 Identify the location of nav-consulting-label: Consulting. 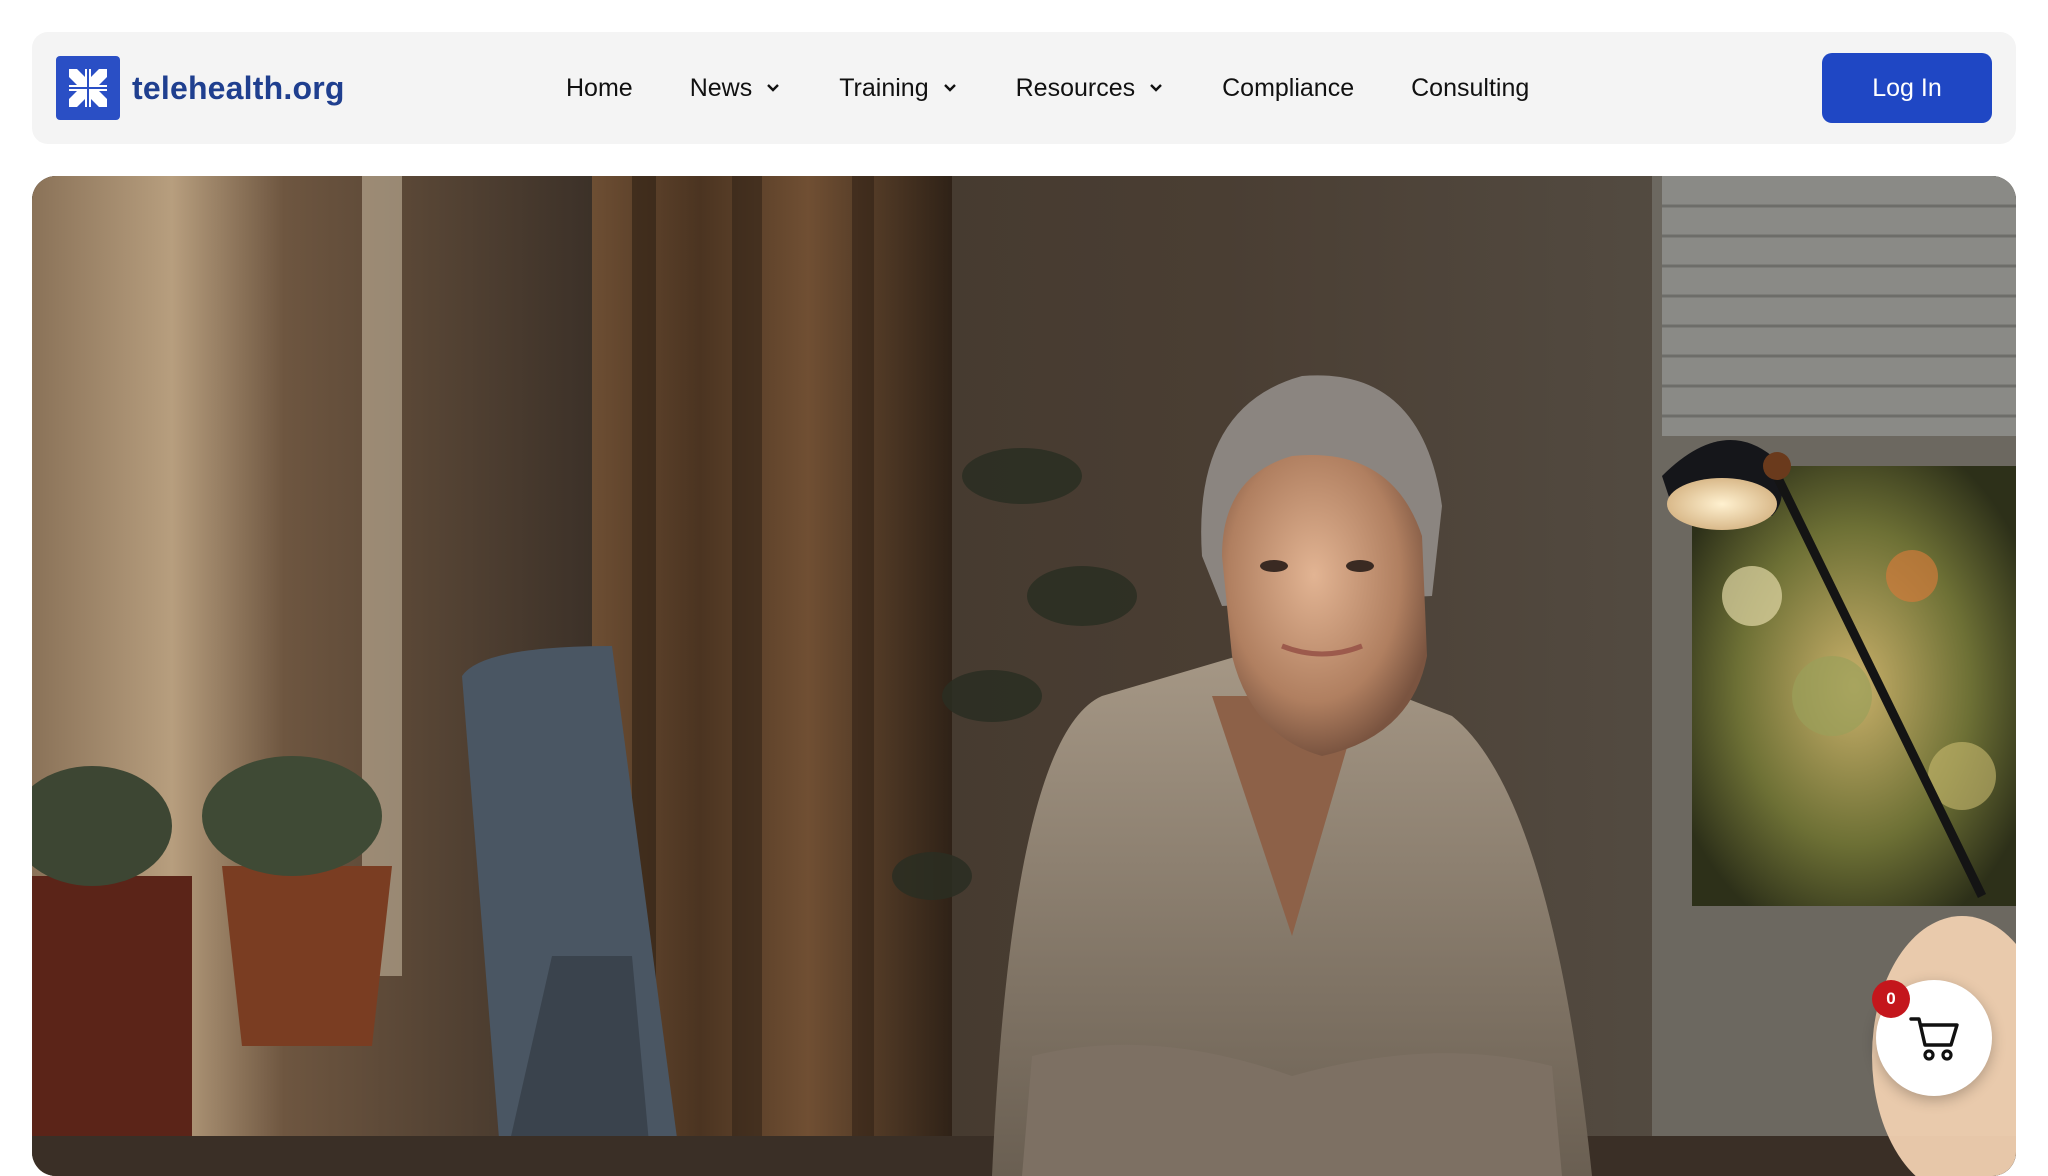
(1470, 87).